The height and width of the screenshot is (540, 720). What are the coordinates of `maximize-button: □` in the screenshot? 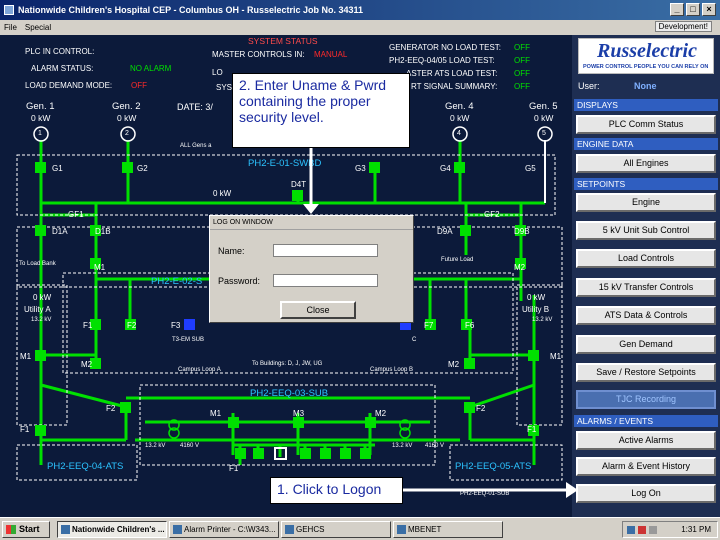 It's located at (693, 9).